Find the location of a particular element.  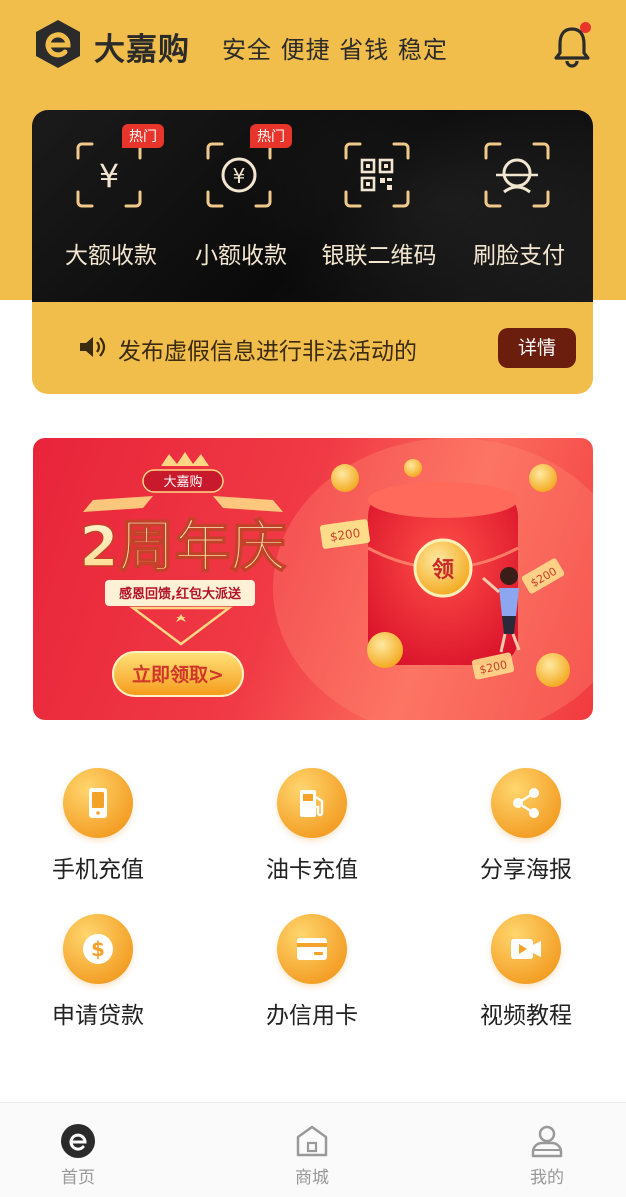

tab-label: 首页 is located at coordinates (78, 1178).